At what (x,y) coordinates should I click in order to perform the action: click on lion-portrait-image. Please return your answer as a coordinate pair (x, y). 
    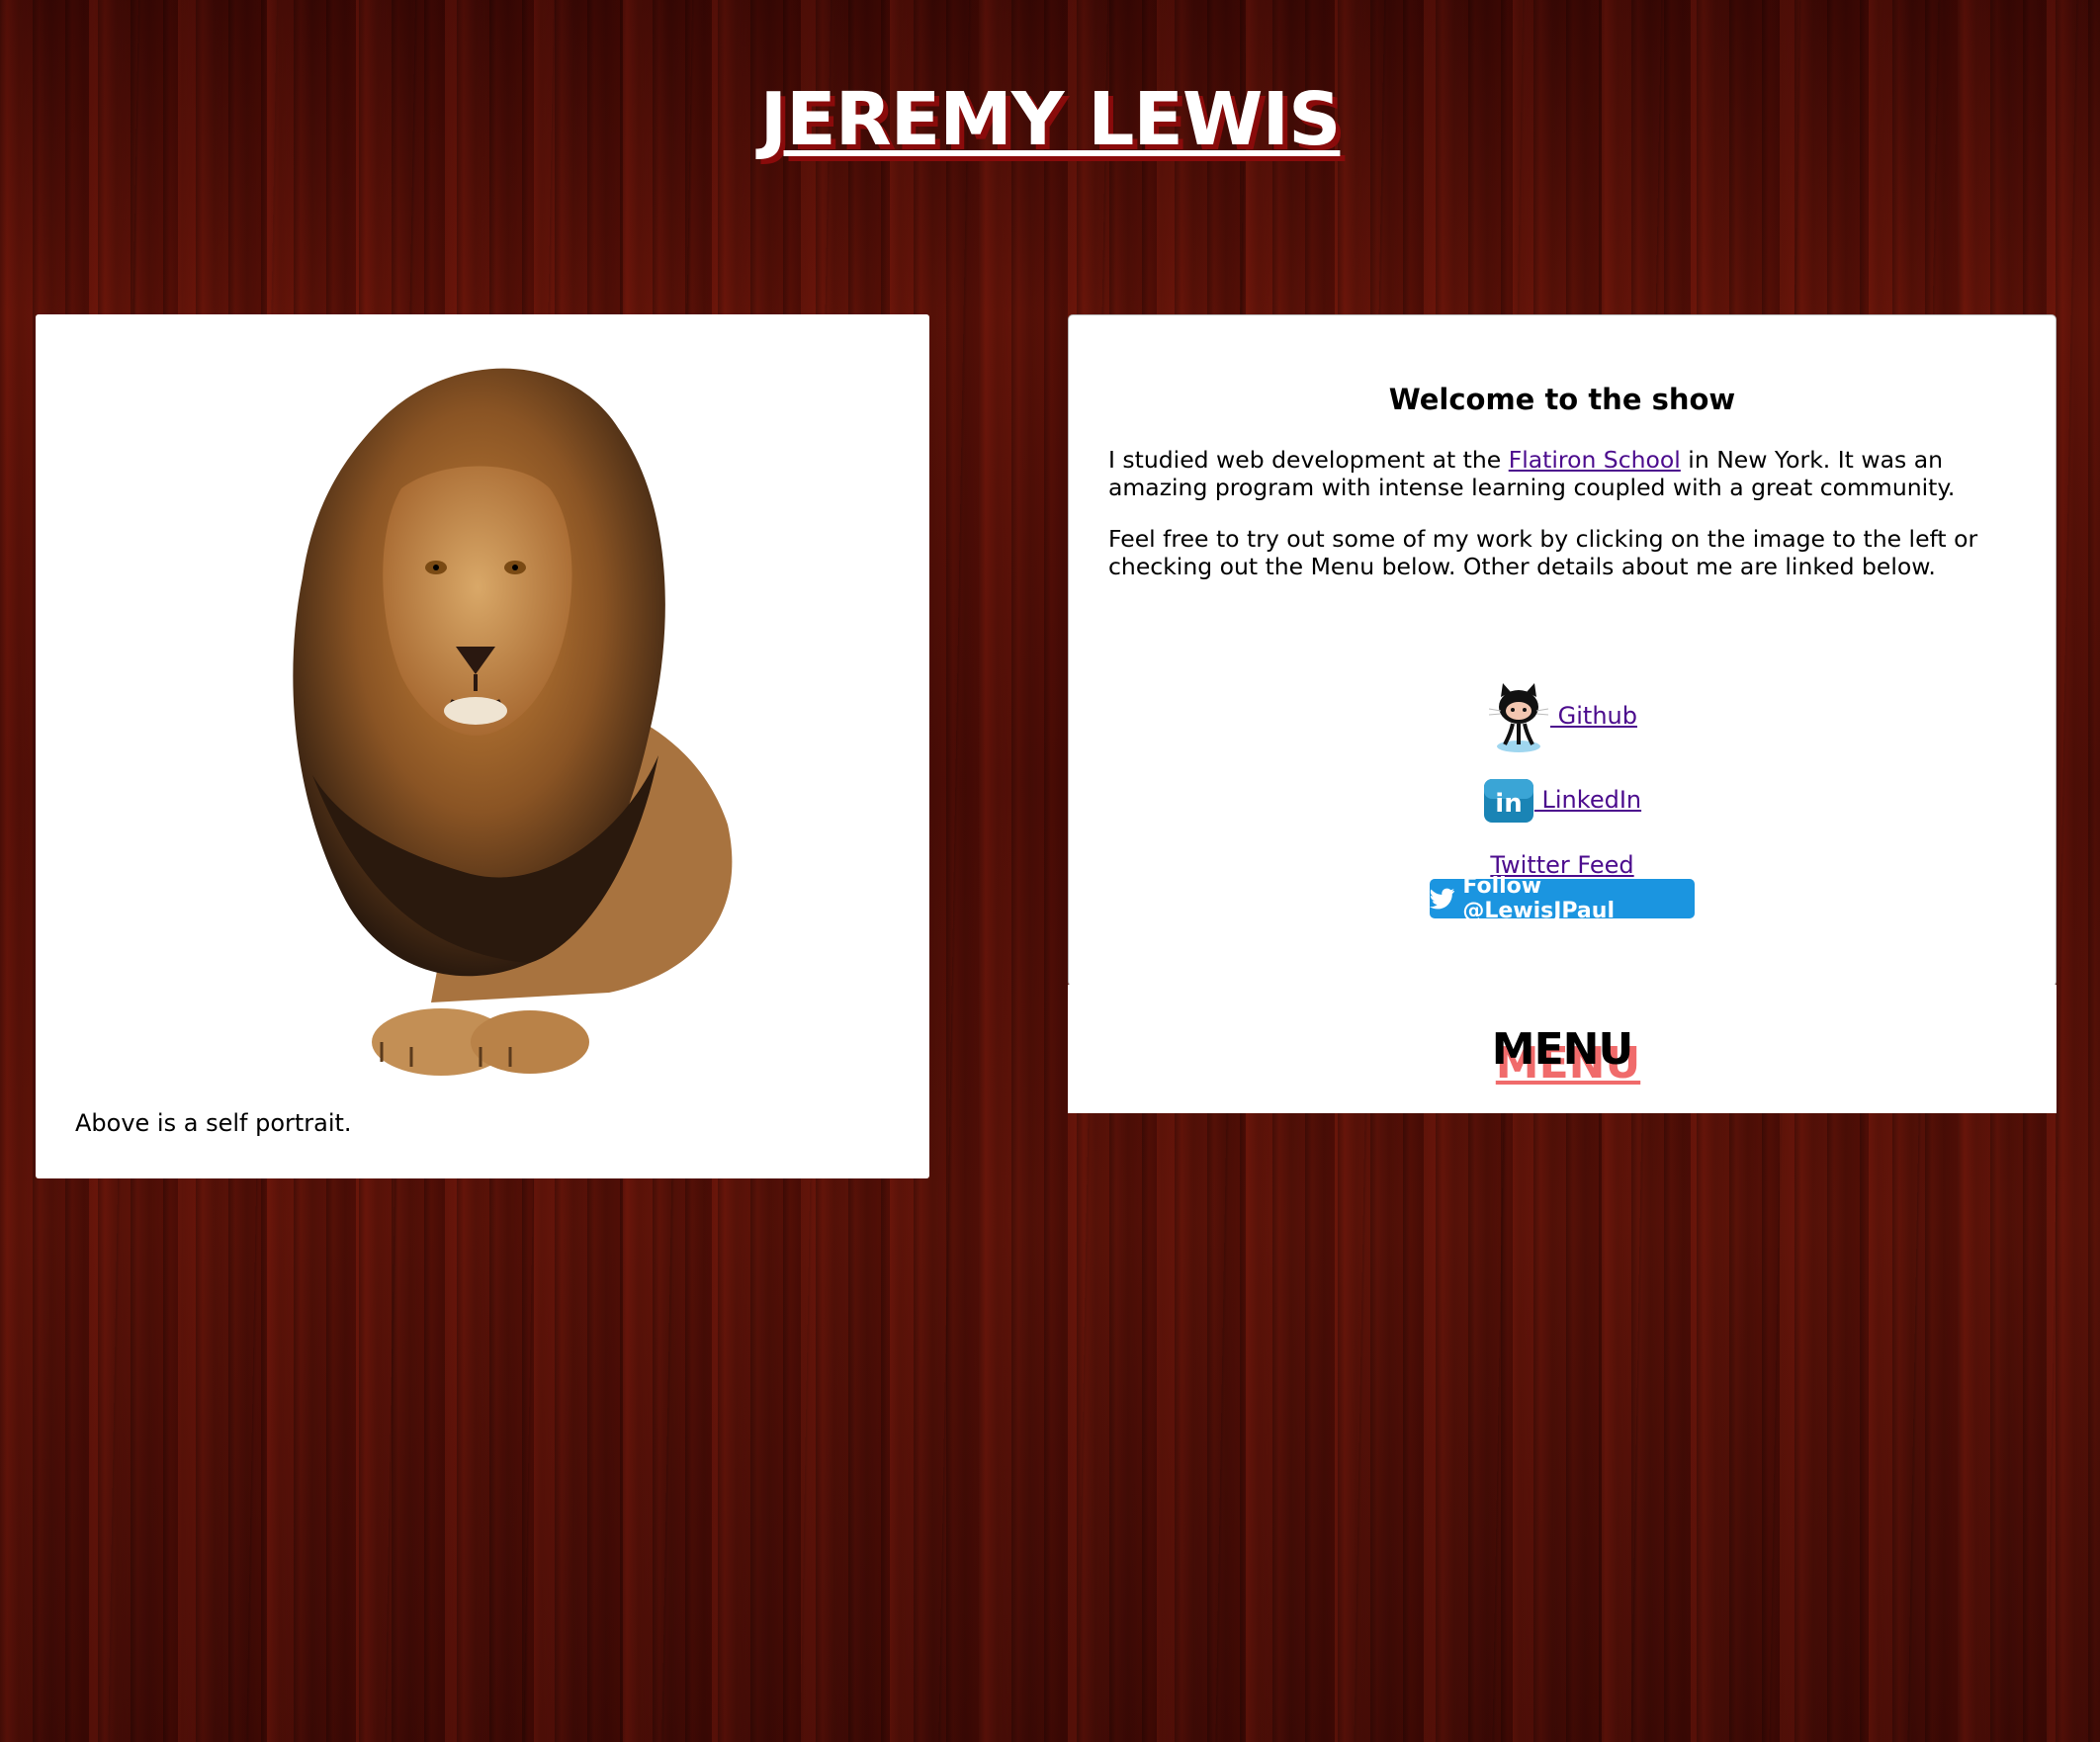
    Looking at the image, I should click on (510, 725).